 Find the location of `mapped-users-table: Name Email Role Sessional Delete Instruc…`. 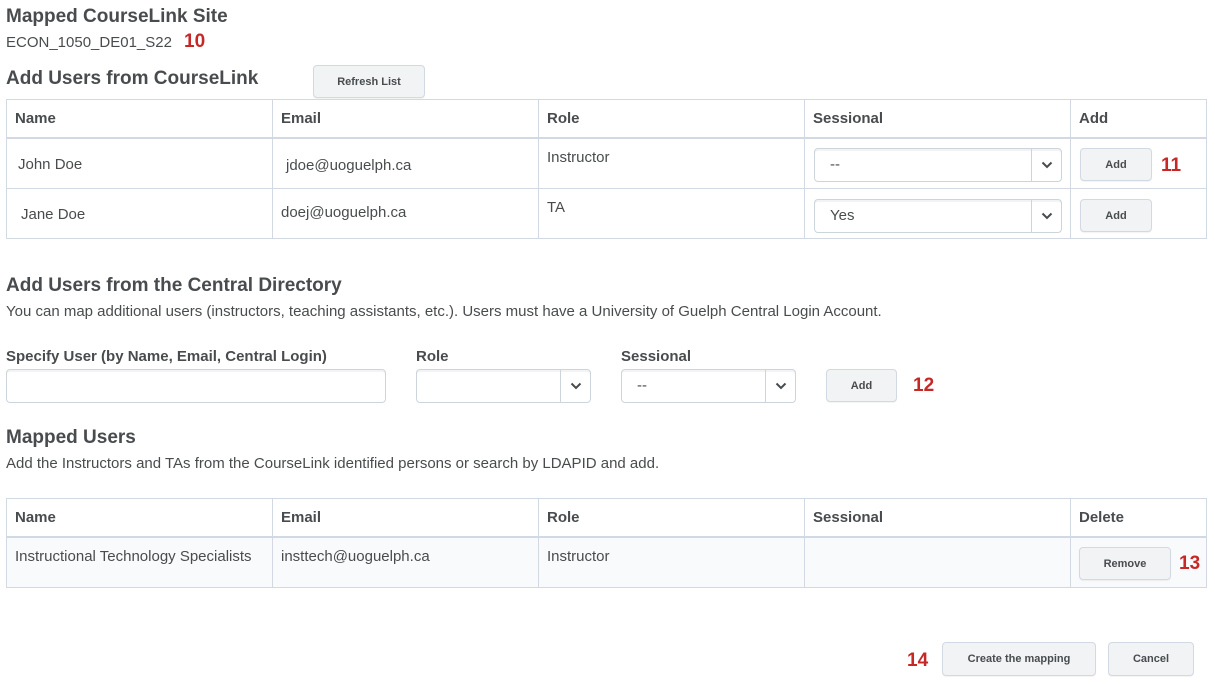

mapped-users-table: Name Email Role Sessional Delete Instruc… is located at coordinates (606, 543).